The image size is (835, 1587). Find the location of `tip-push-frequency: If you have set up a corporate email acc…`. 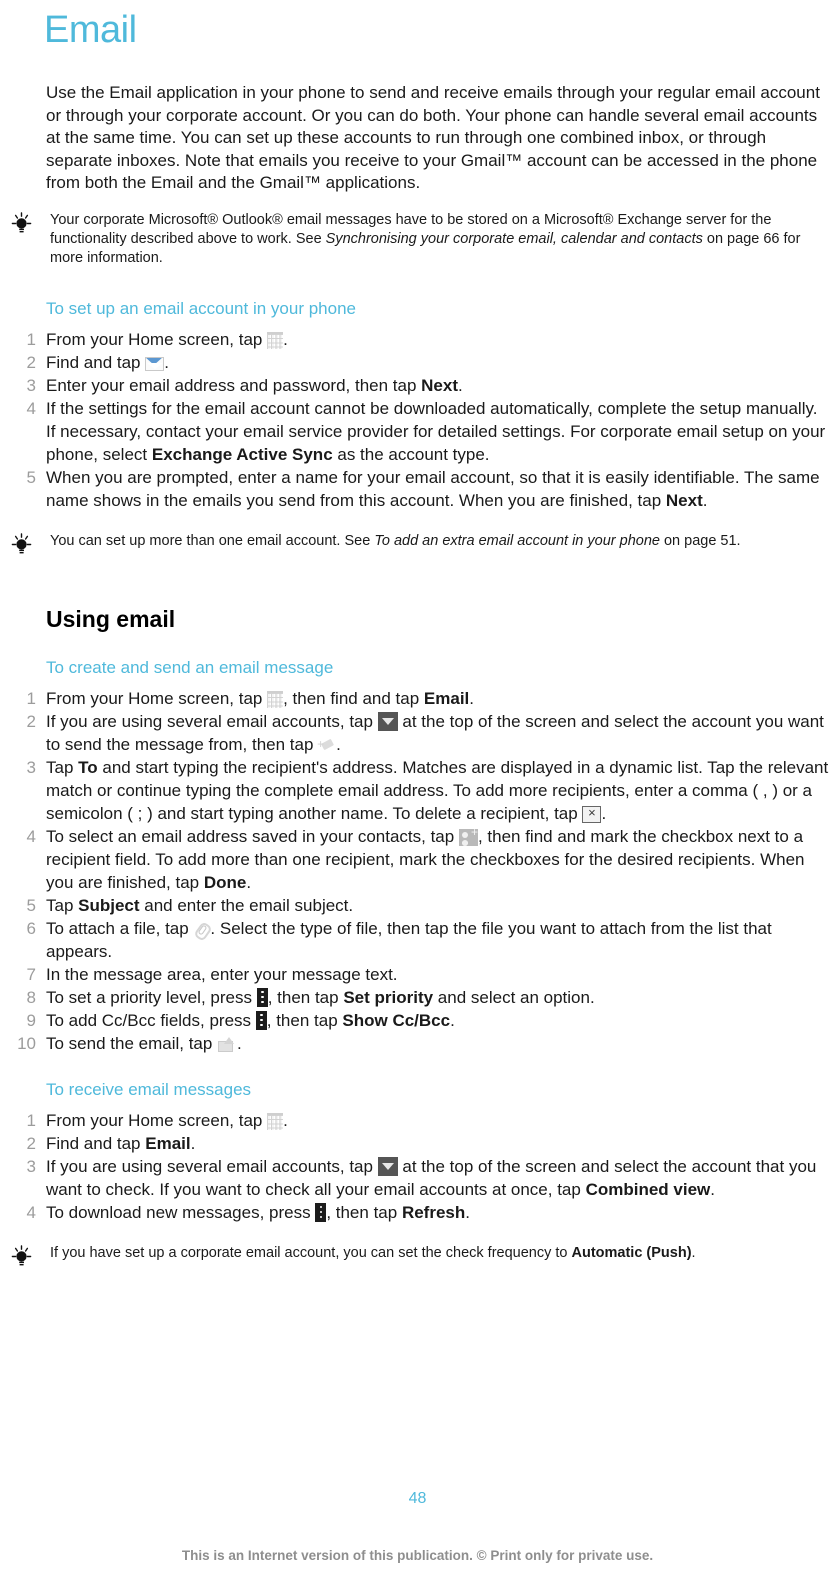

tip-push-frequency: If you have set up a corporate email acc… is located at coordinates (417, 1254).